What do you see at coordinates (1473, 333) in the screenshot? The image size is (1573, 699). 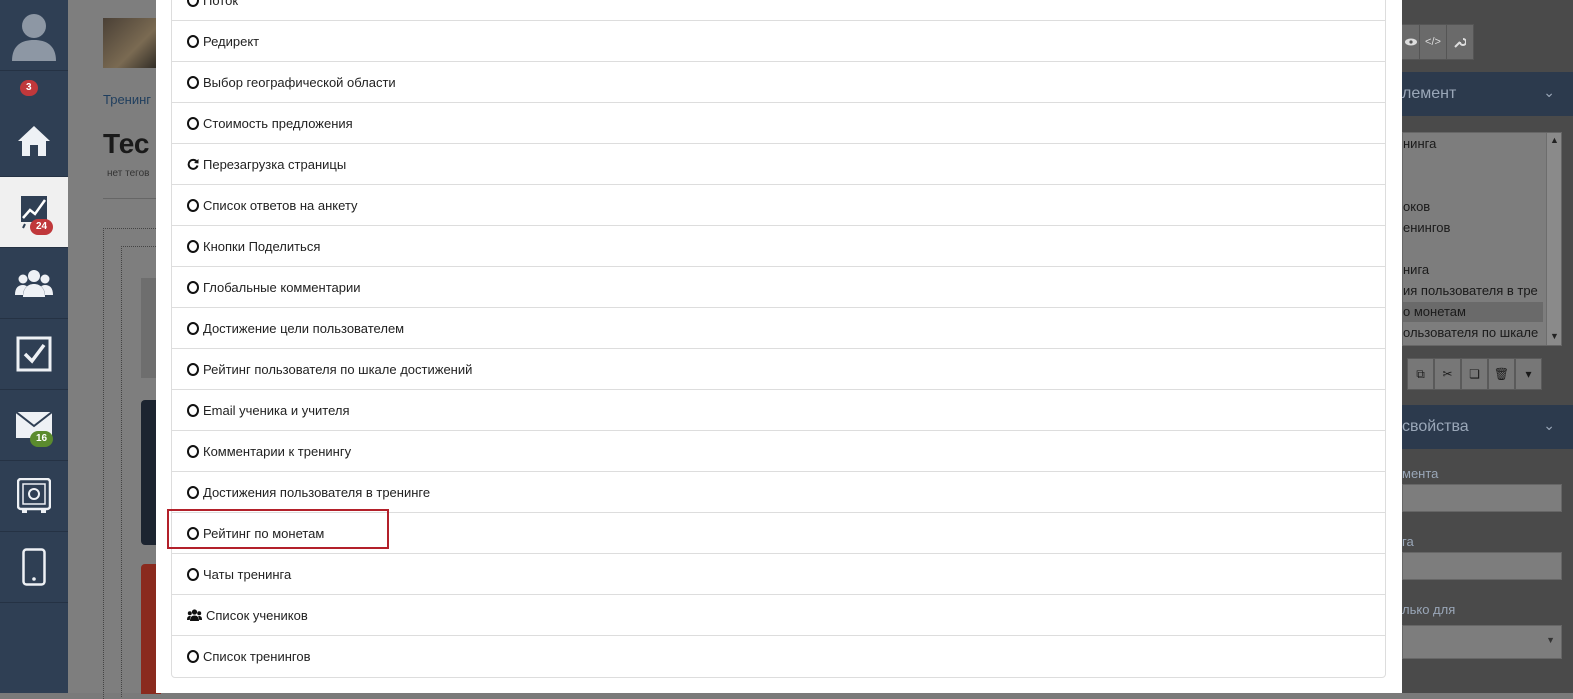 I see `list-item: ользователя по шкале` at bounding box center [1473, 333].